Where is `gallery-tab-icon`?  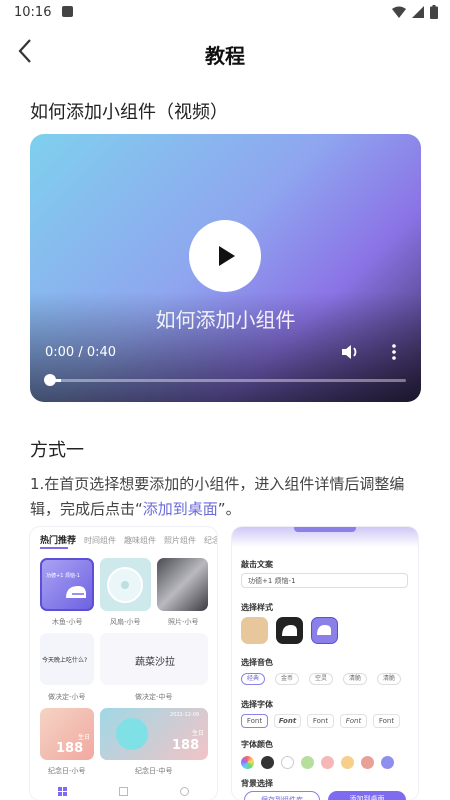
gallery-tab-icon is located at coordinates (123, 791).